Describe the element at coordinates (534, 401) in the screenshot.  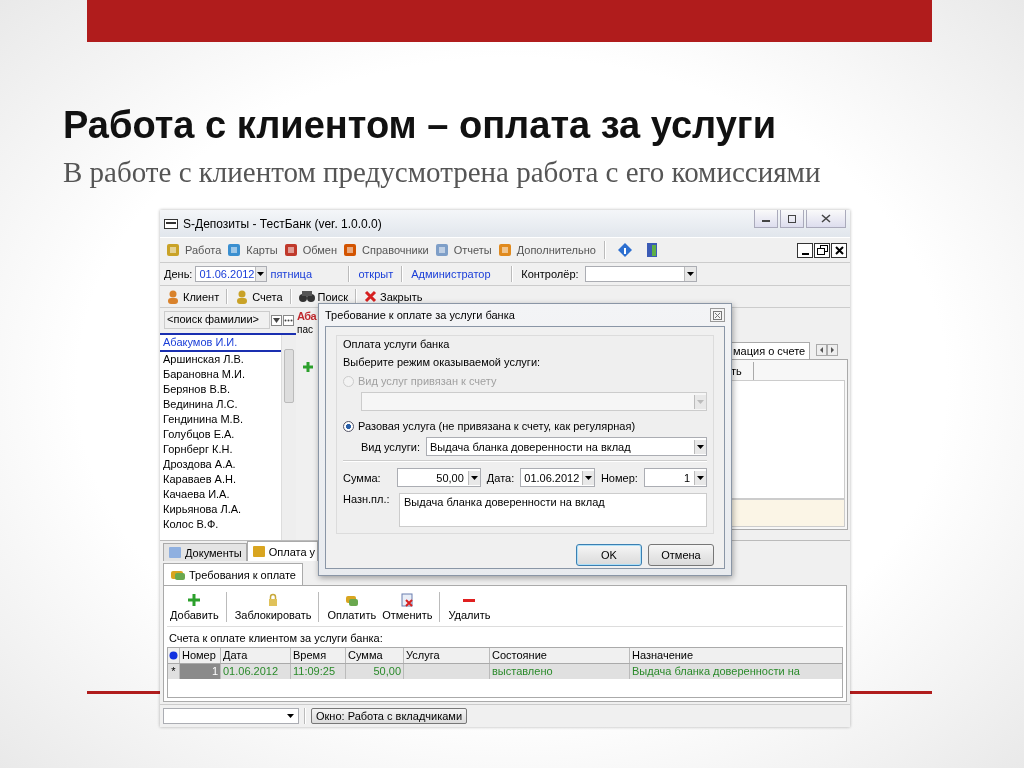
I see `account-service-field` at that location.